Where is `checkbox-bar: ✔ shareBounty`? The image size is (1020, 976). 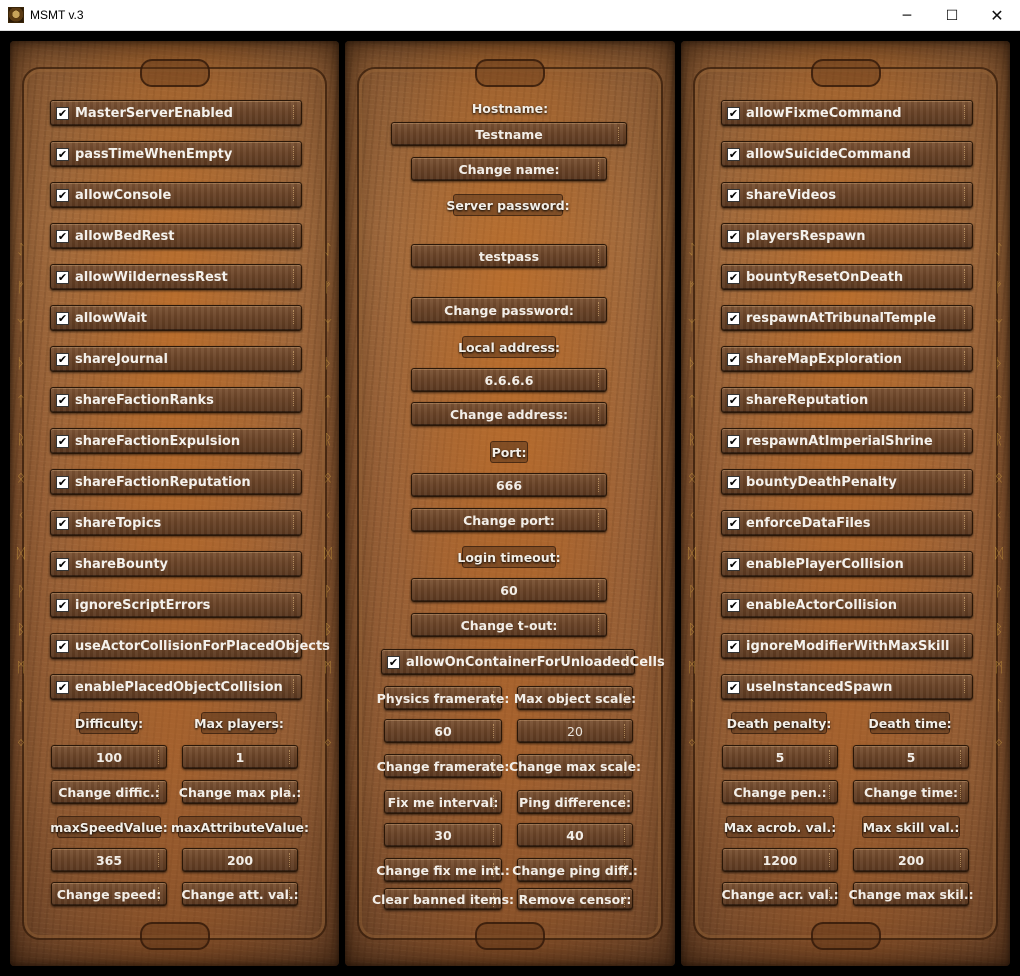 checkbox-bar: ✔ shareBounty is located at coordinates (176, 564).